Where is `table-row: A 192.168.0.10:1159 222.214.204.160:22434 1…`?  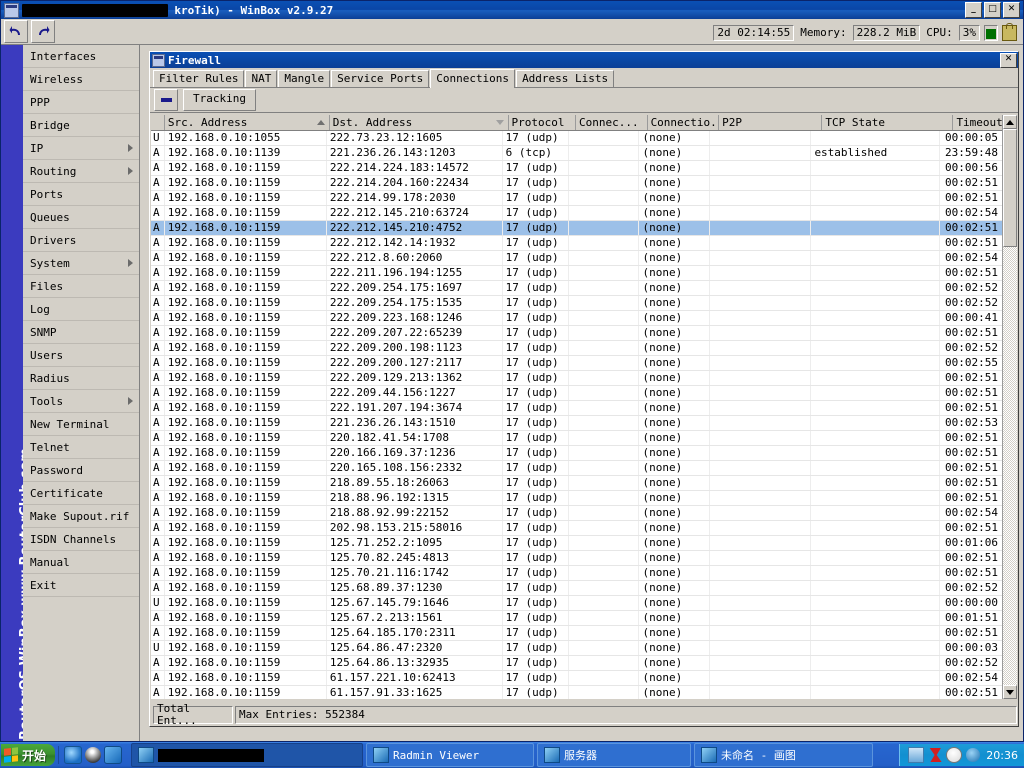 table-row: A 192.168.0.10:1159 222.214.204.160:22434 1… is located at coordinates (577, 183).